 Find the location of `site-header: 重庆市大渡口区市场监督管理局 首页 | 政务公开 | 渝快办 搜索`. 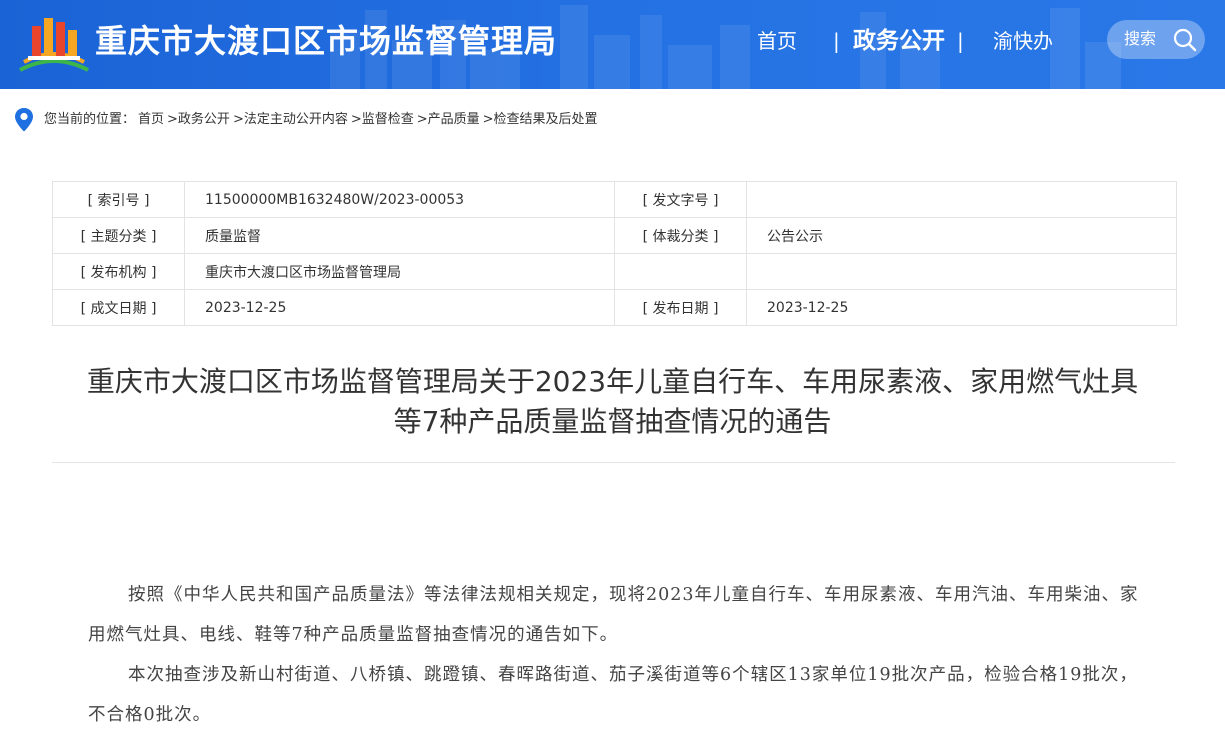

site-header: 重庆市大渡口区市场监督管理局 首页 | 政务公开 | 渝快办 搜索 is located at coordinates (612, 44).